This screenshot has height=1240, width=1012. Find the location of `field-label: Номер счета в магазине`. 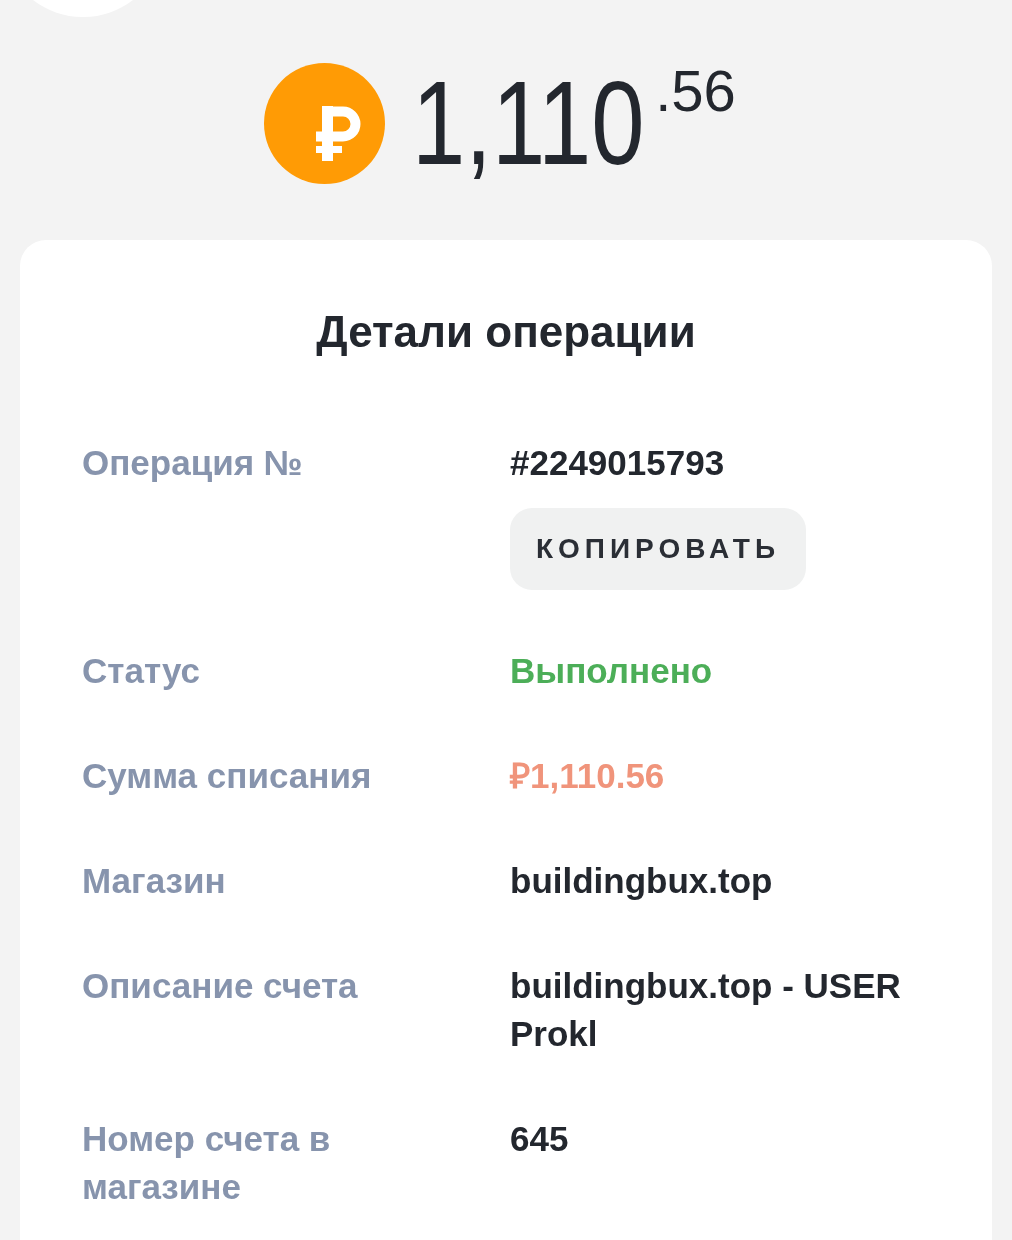

field-label: Номер счета в магазине is located at coordinates (207, 1163).